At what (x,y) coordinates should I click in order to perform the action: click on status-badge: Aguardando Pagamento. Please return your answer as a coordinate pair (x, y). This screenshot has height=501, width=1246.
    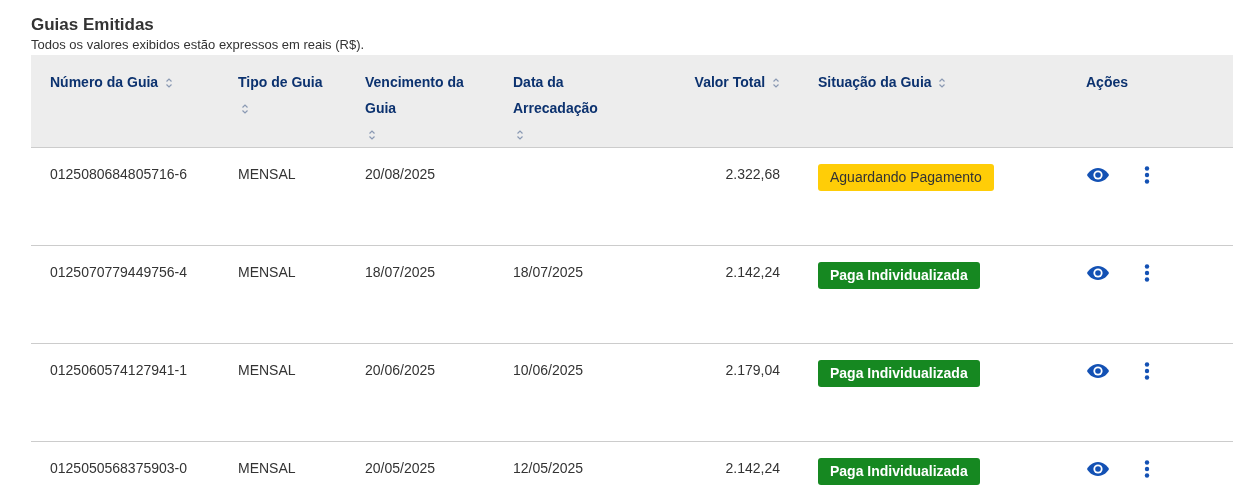
    Looking at the image, I should click on (906, 177).